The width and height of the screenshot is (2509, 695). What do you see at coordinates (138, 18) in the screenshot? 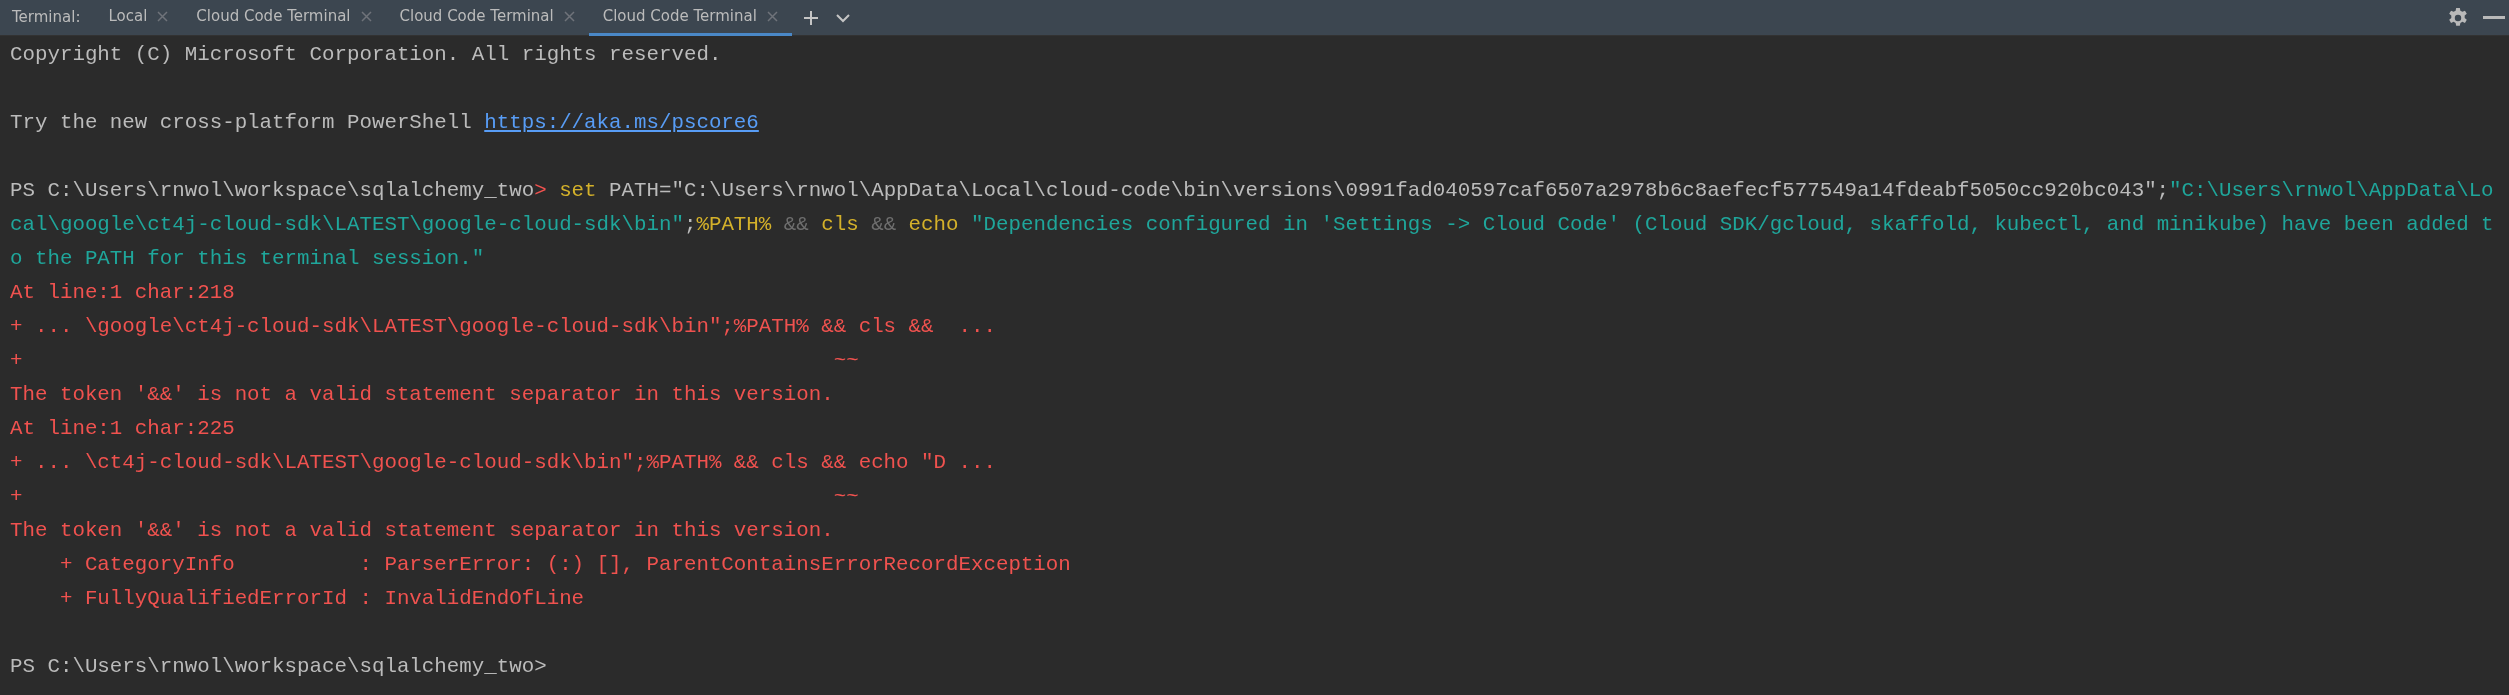
I see `terminal-tab: Local` at bounding box center [138, 18].